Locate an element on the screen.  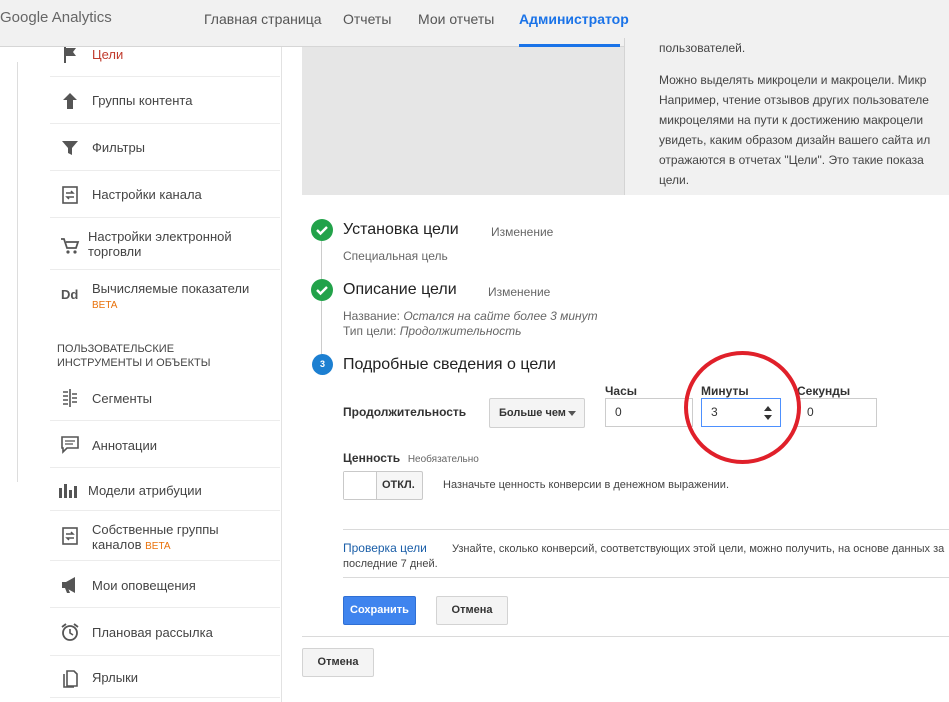
verify-goal-link: Проверка цели is located at coordinates (385, 548).